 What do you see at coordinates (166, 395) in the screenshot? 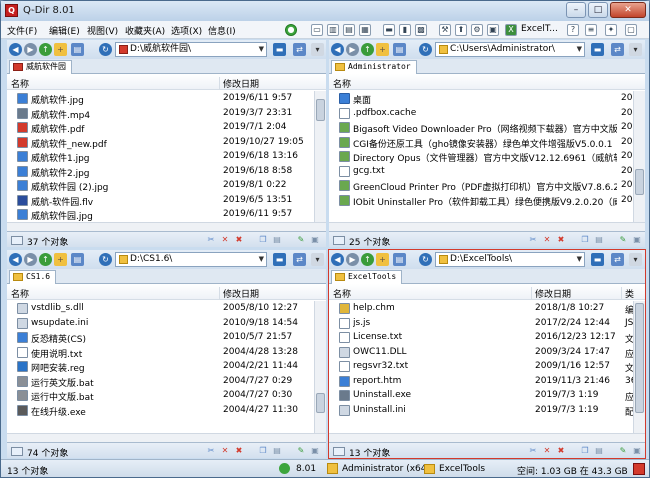
I see `list-item: 运行中文版.bat 2004/7/27 0:30` at bounding box center [166, 395].